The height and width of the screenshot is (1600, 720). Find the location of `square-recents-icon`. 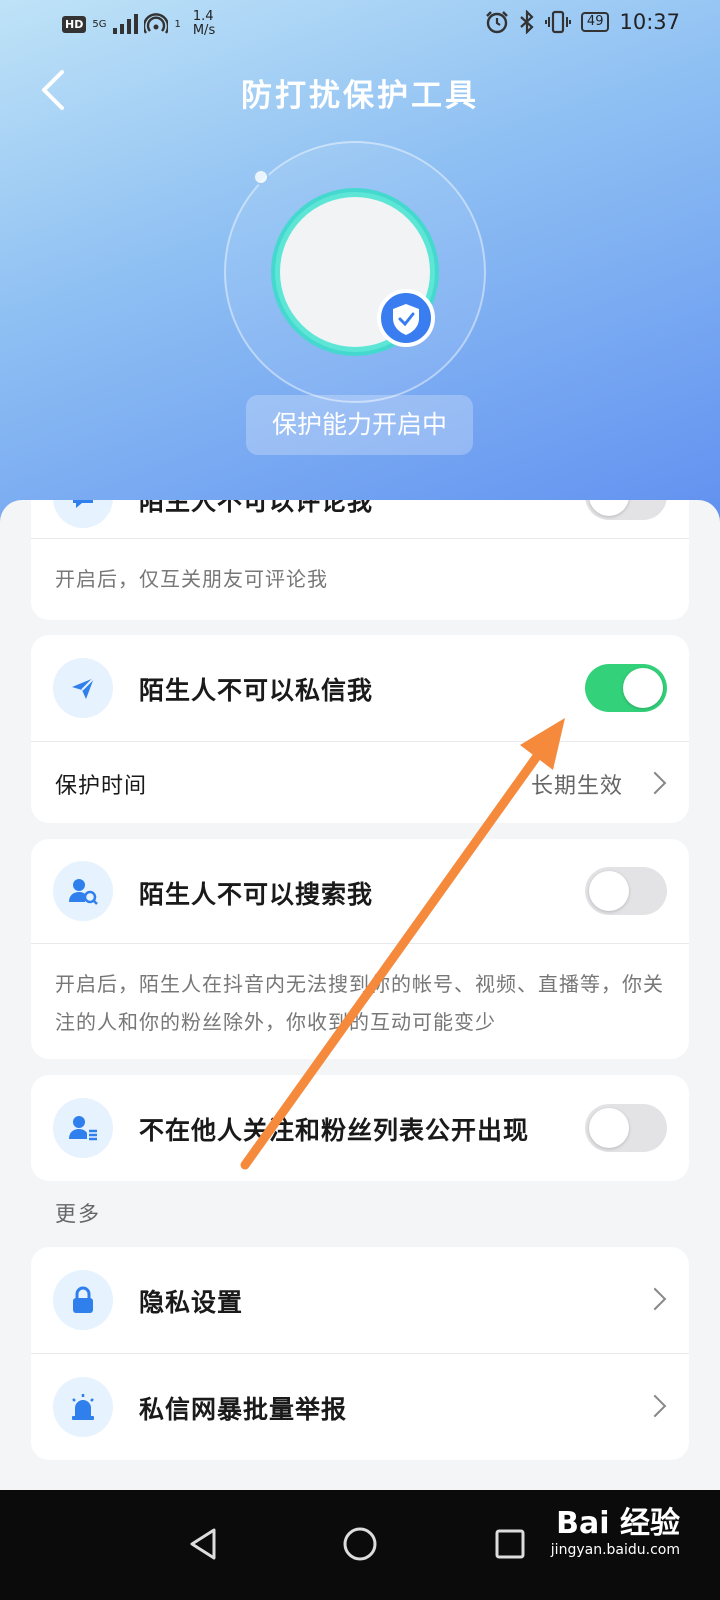

square-recents-icon is located at coordinates (510, 1544).